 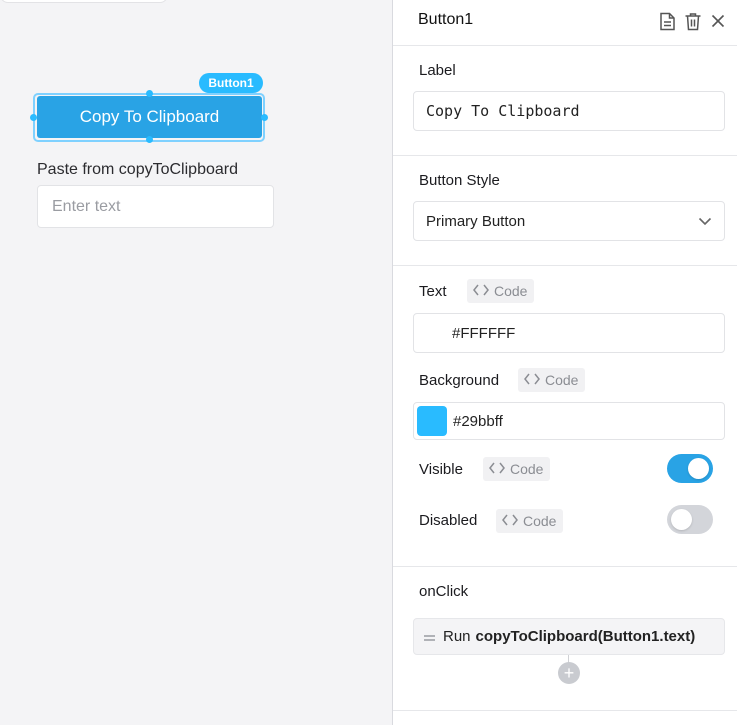 I want to click on paste-input, so click(x=155, y=206).